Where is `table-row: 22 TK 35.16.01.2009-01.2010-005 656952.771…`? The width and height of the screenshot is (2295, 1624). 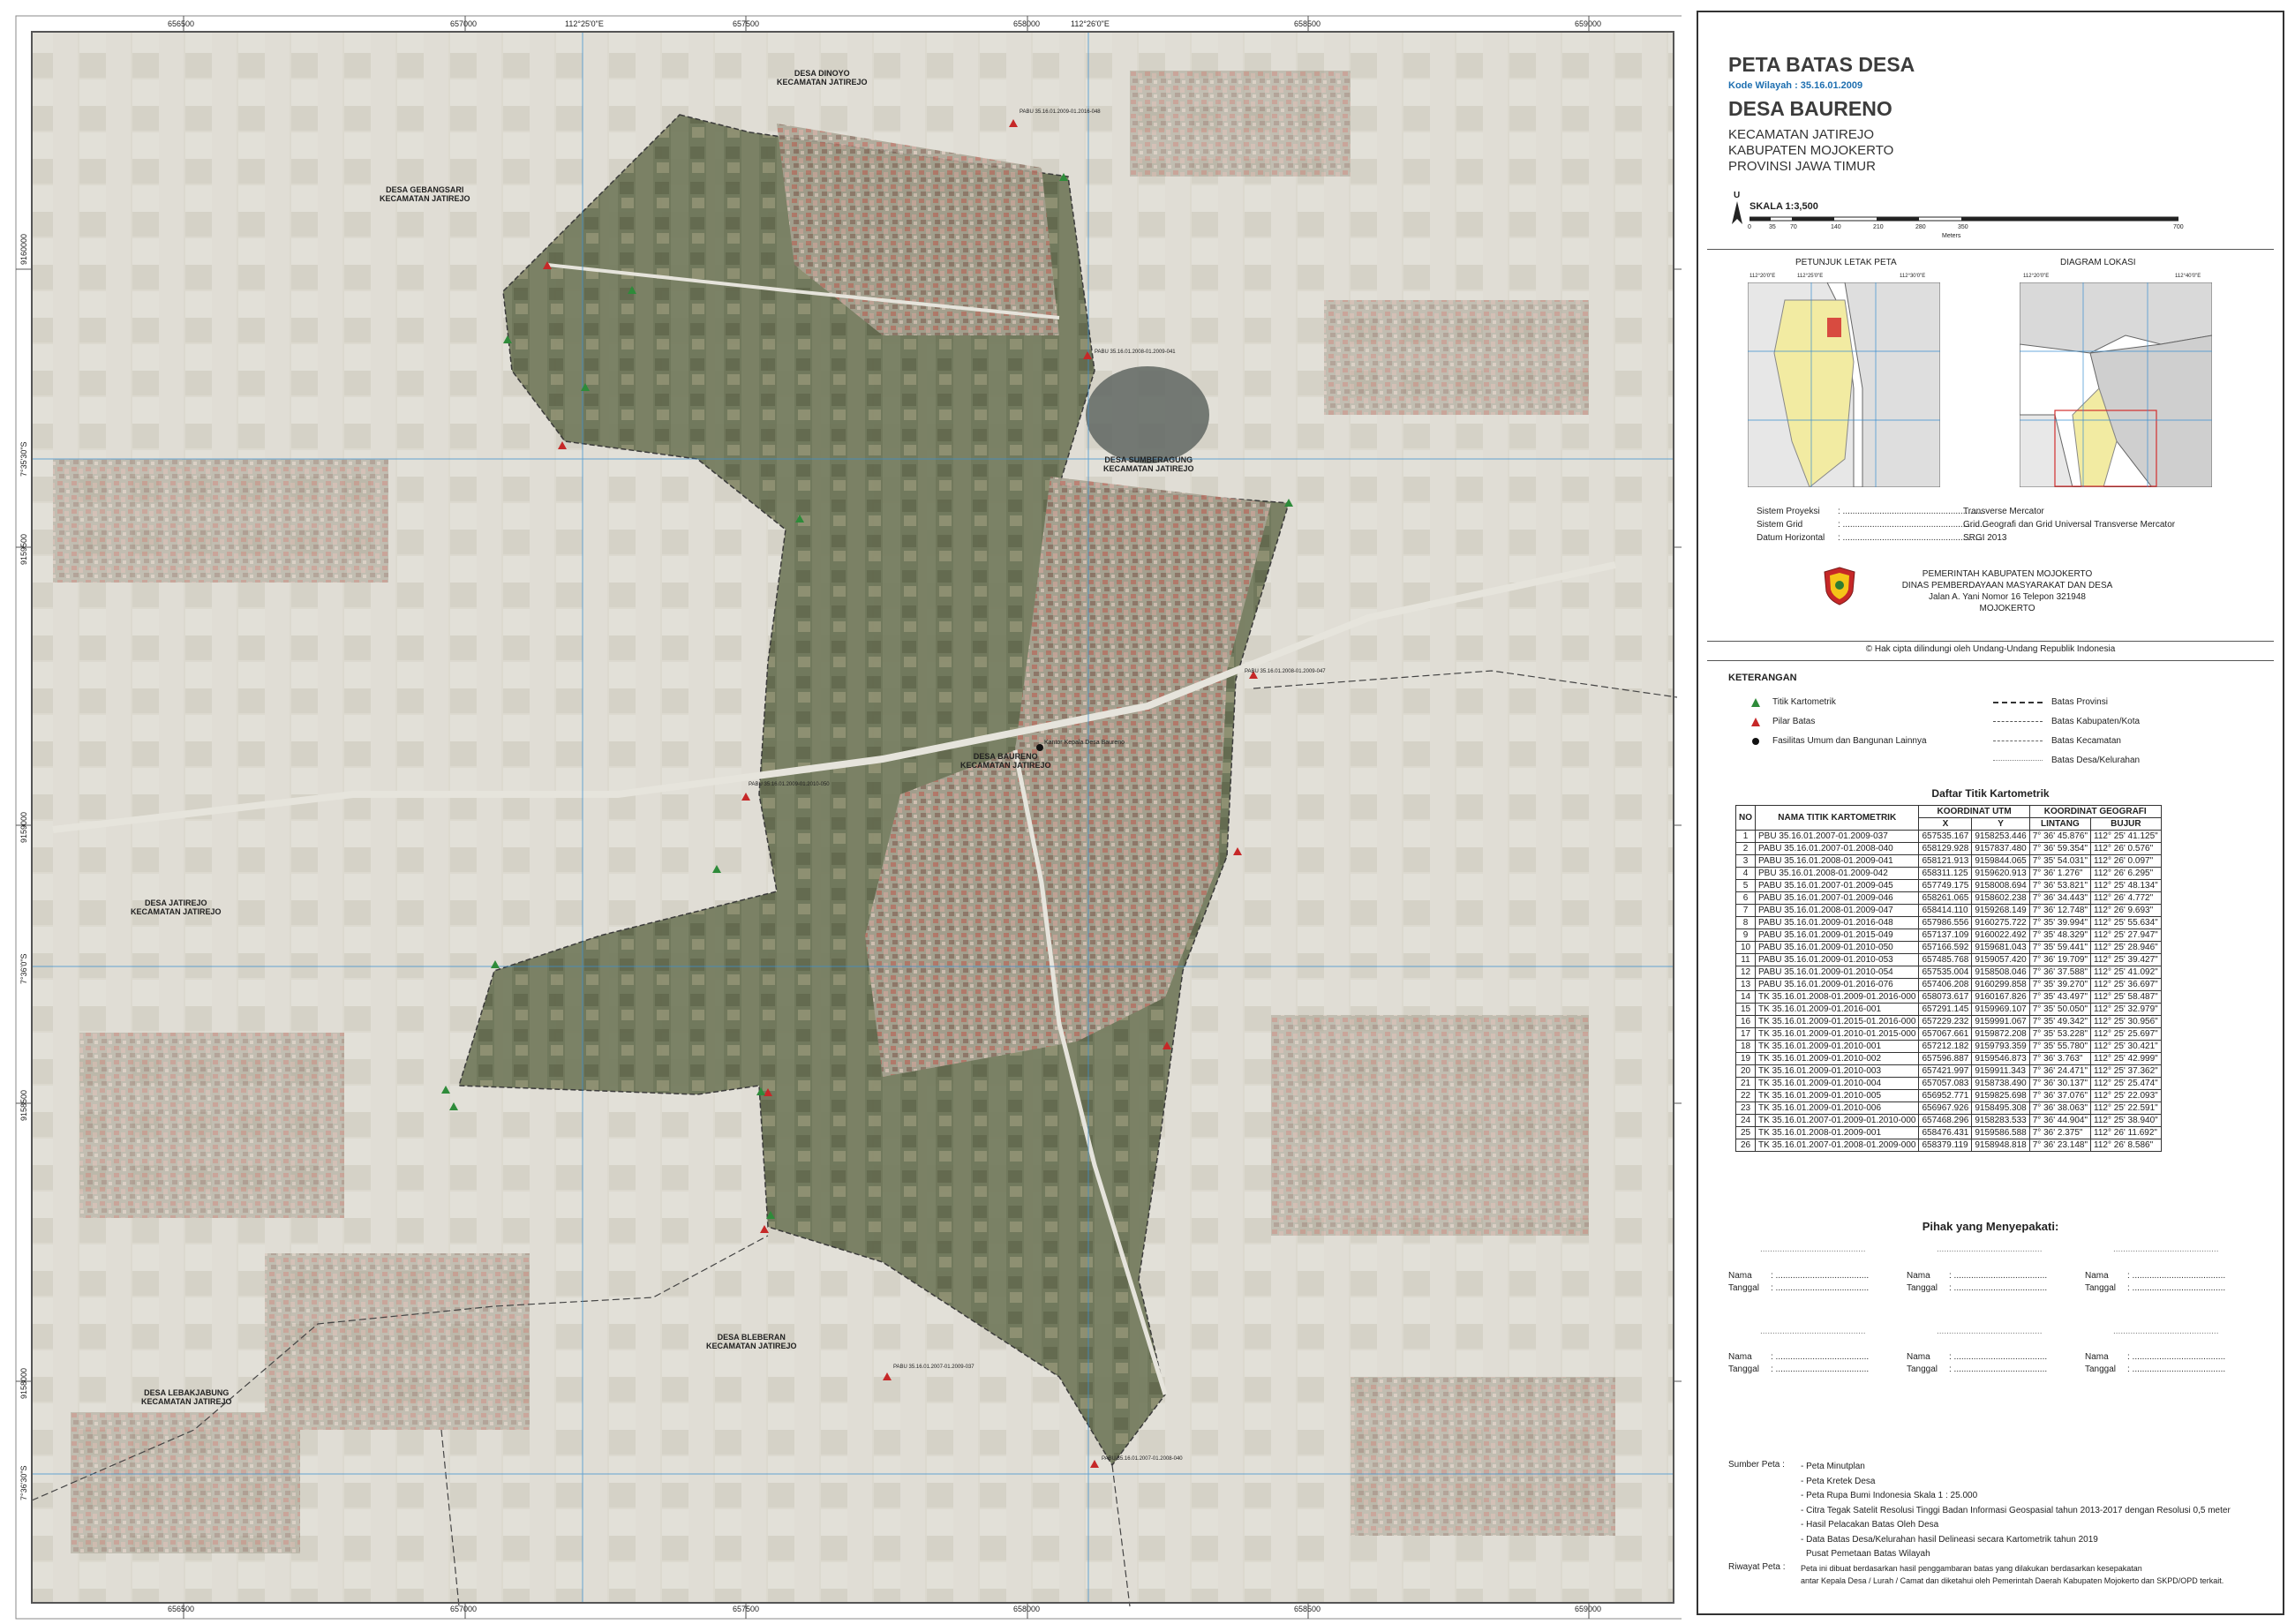 table-row: 22 TK 35.16.01.2009-01.2010-005 656952.771… is located at coordinates (1948, 1095).